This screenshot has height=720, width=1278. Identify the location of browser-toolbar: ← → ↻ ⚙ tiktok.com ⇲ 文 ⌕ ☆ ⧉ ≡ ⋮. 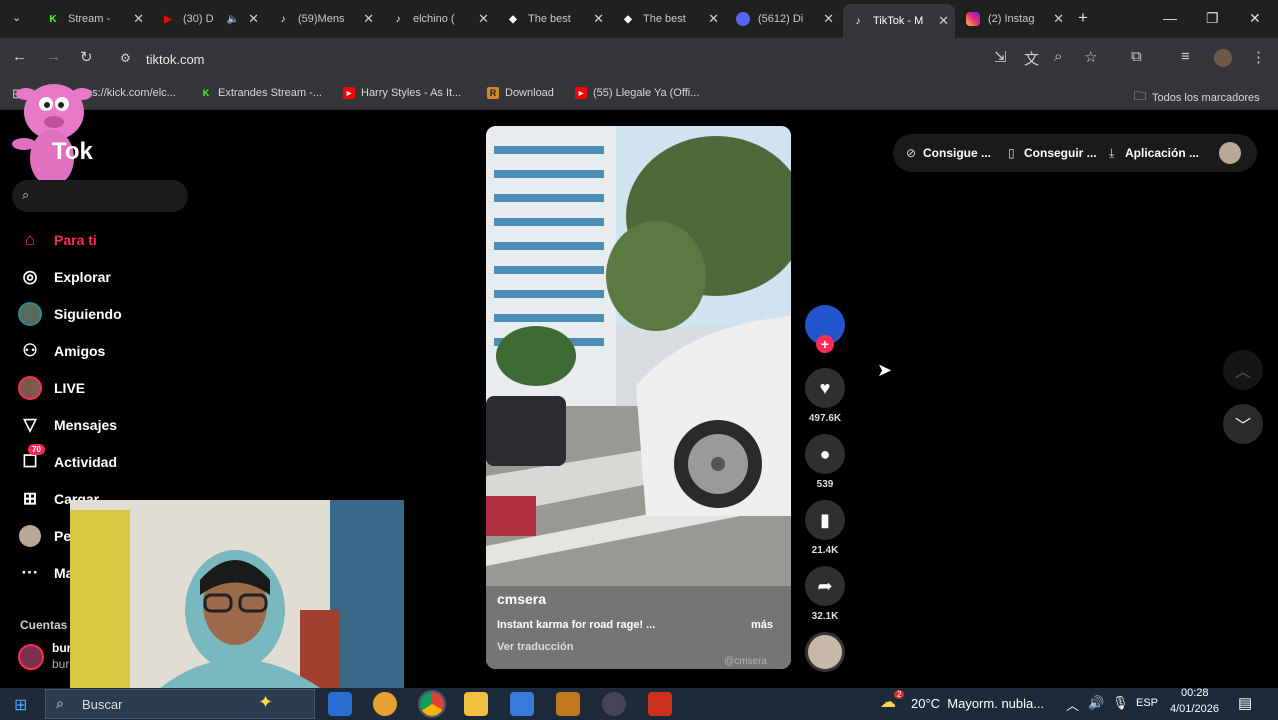
(639, 59).